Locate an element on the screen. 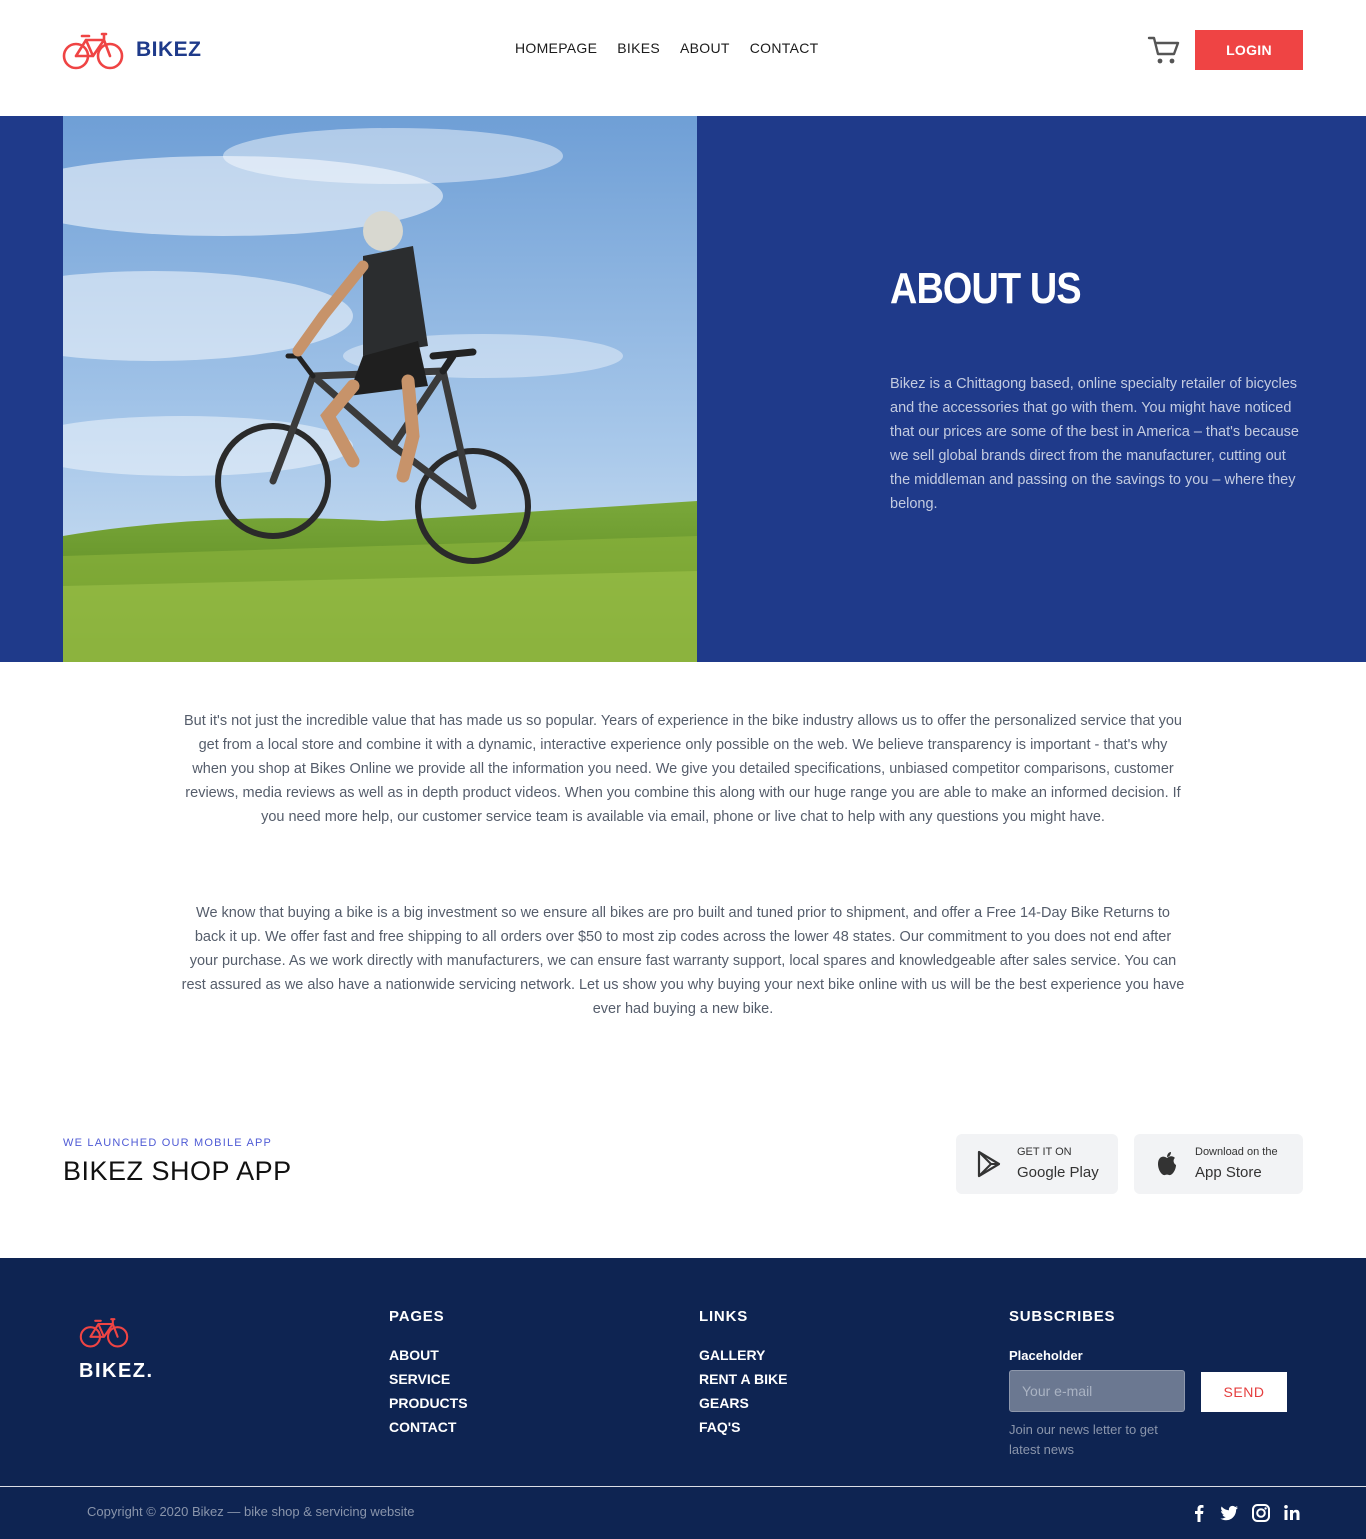 The image size is (1366, 1539). footer-subscribe-title: SUBSCRIBES is located at coordinates (1062, 1316).